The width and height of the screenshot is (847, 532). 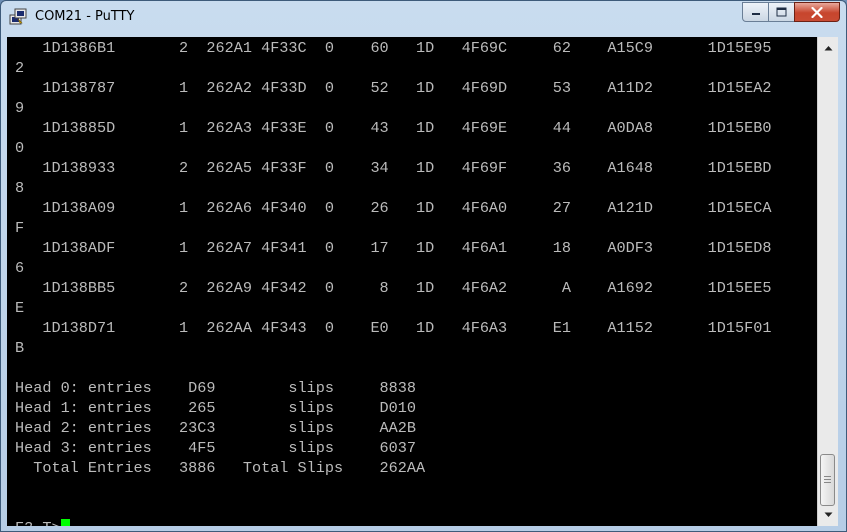 I want to click on terminal-line: Head 0: entries D69 slips 8838, so click(x=216, y=388).